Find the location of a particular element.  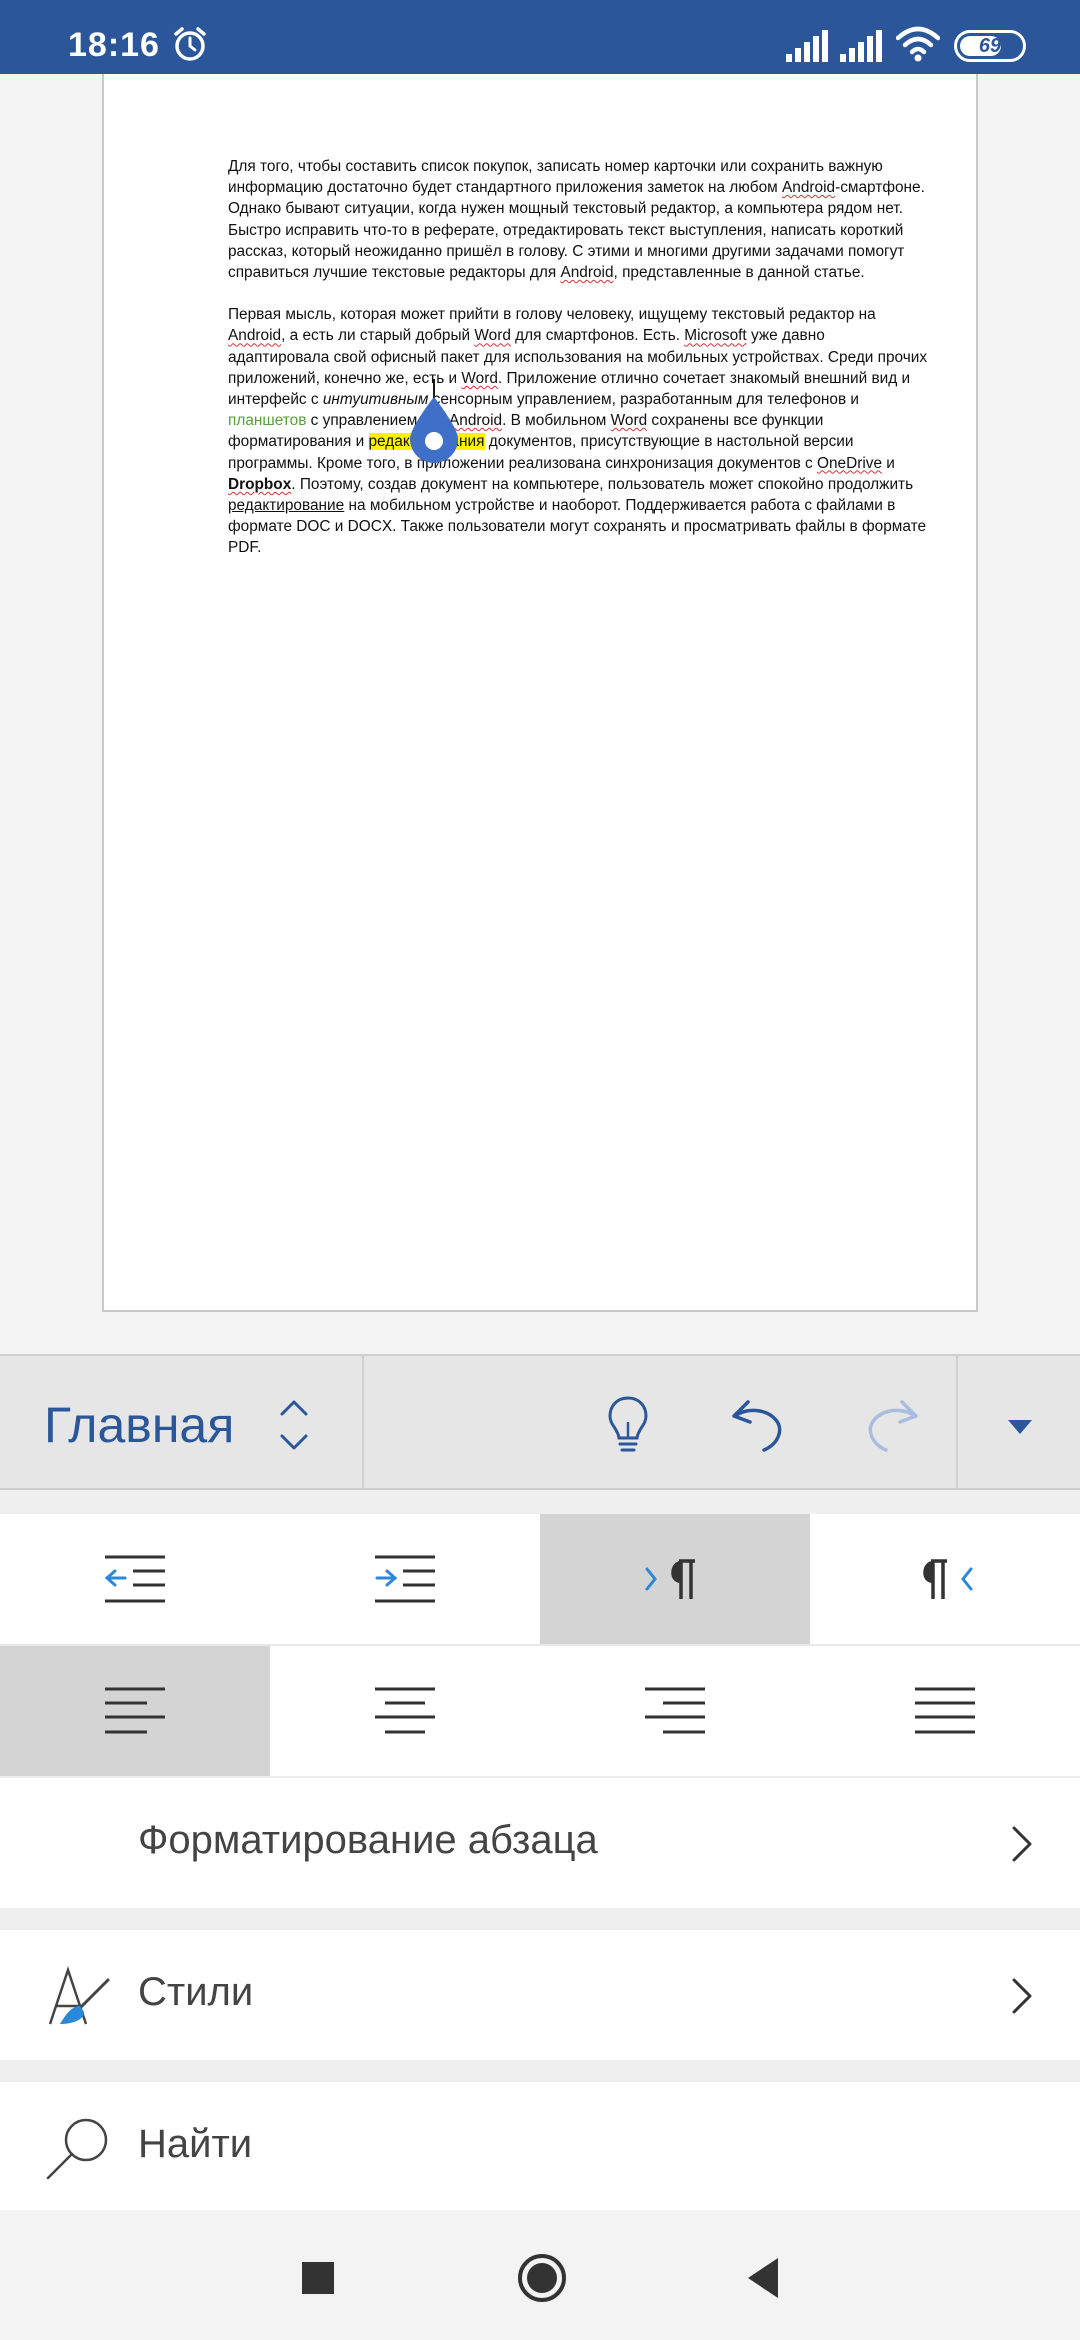

alignment-row is located at coordinates (540, 1711).